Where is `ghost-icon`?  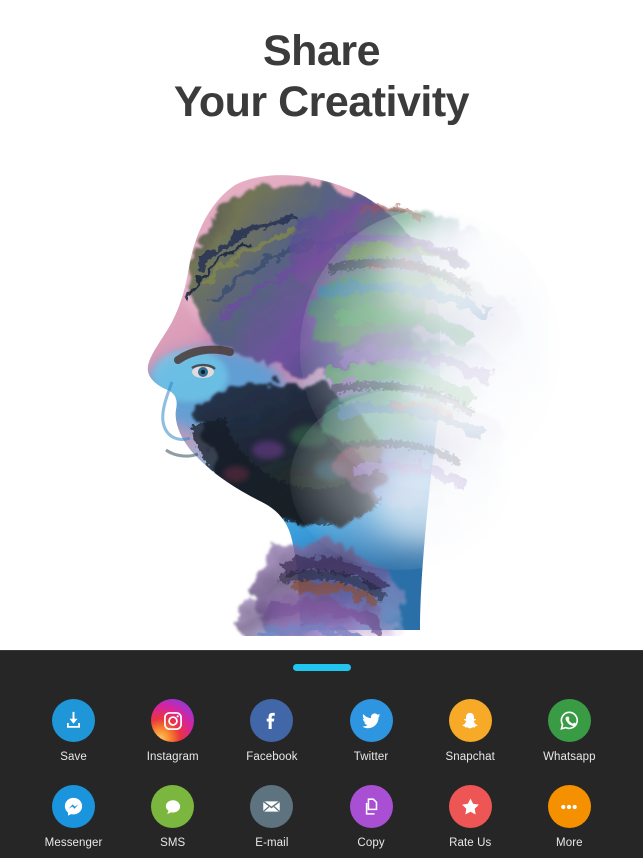
ghost-icon is located at coordinates (470, 720).